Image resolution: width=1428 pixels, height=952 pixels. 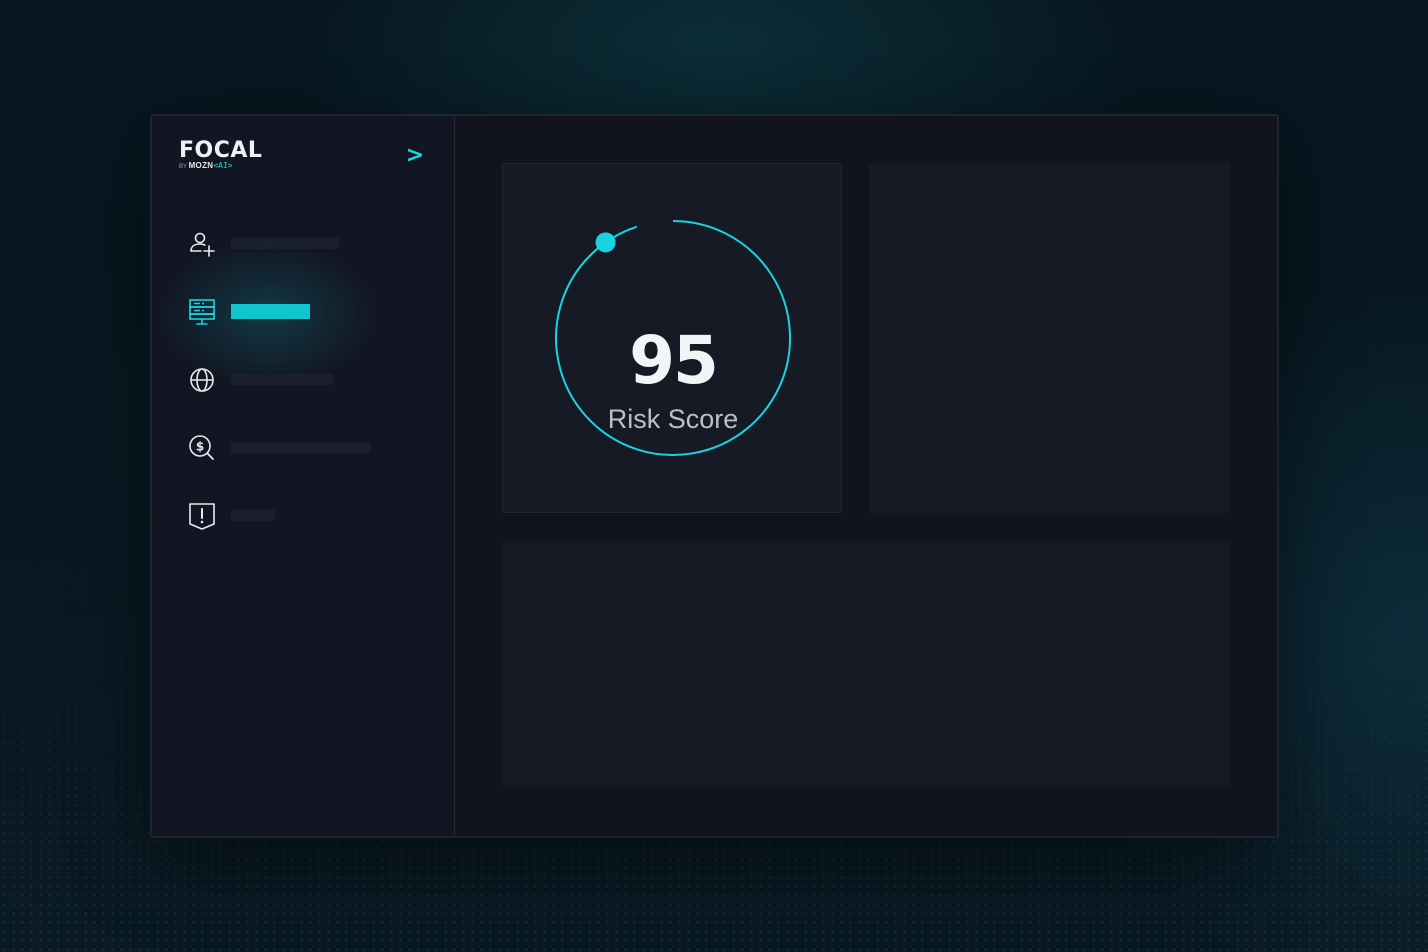 What do you see at coordinates (220, 154) in the screenshot?
I see `logo: FOCAL BY MOZN<AI>` at bounding box center [220, 154].